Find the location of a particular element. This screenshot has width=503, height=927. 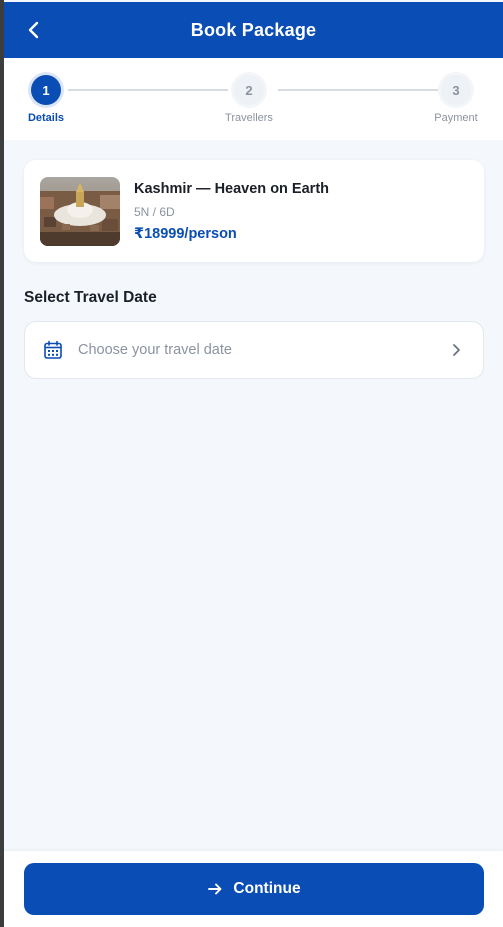

step-details: 1 Details is located at coordinates (46, 99).